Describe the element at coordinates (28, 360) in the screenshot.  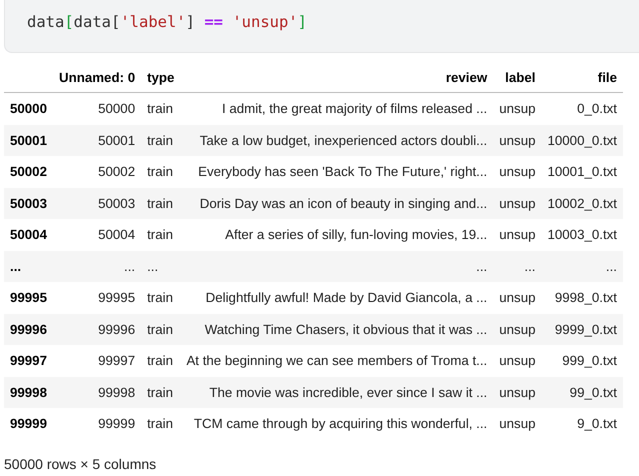
I see `index-cell: 99997` at that location.